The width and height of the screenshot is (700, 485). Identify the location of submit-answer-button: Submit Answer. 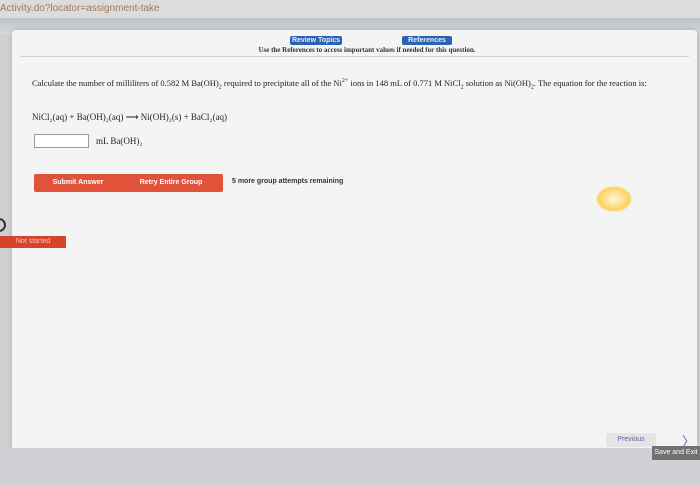
(78, 183).